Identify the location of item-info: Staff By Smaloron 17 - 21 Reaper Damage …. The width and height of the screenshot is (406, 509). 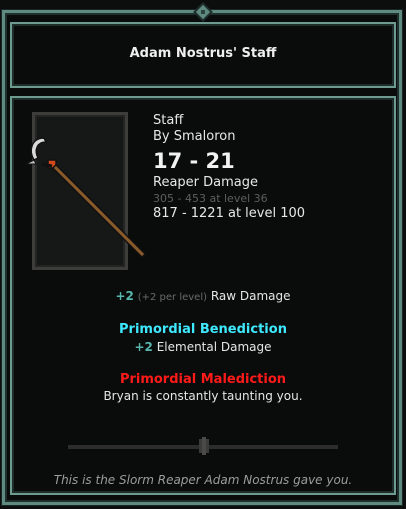
(229, 167).